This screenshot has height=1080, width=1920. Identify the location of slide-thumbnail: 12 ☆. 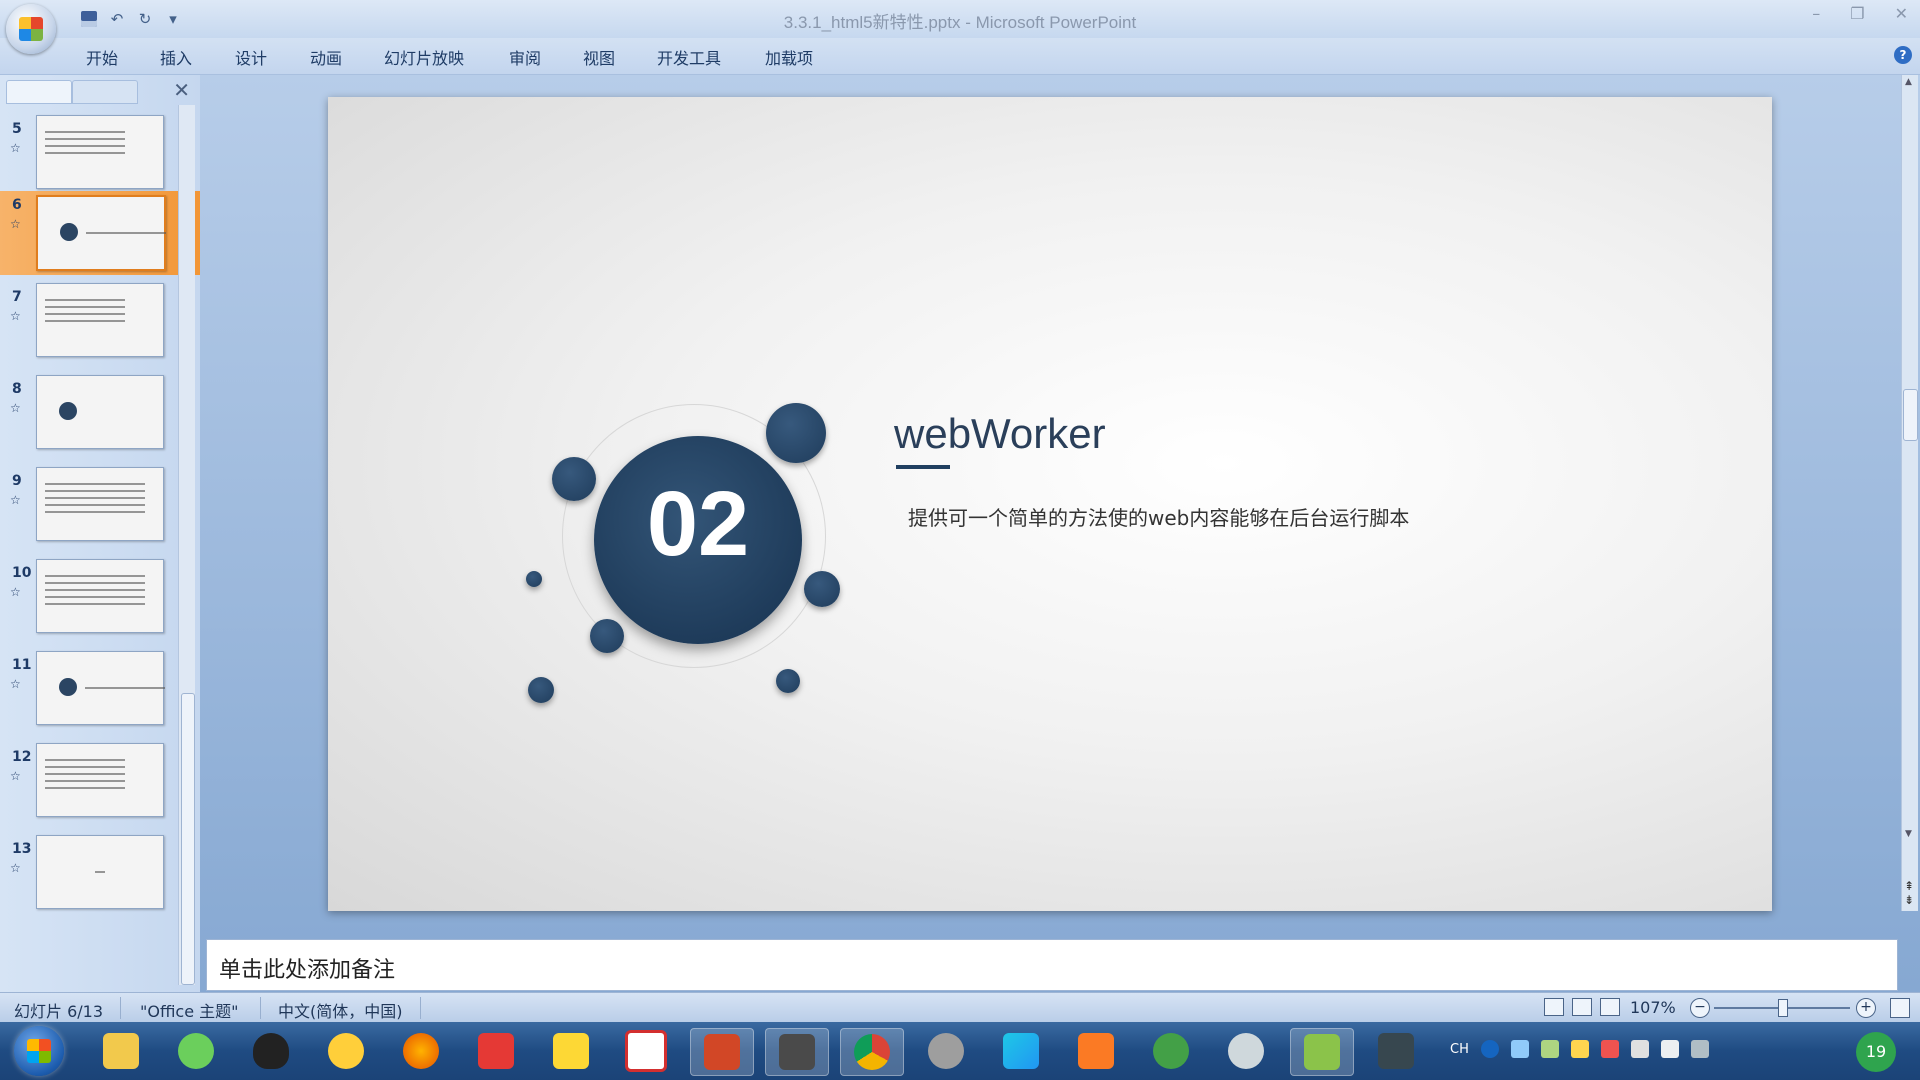
(100, 783).